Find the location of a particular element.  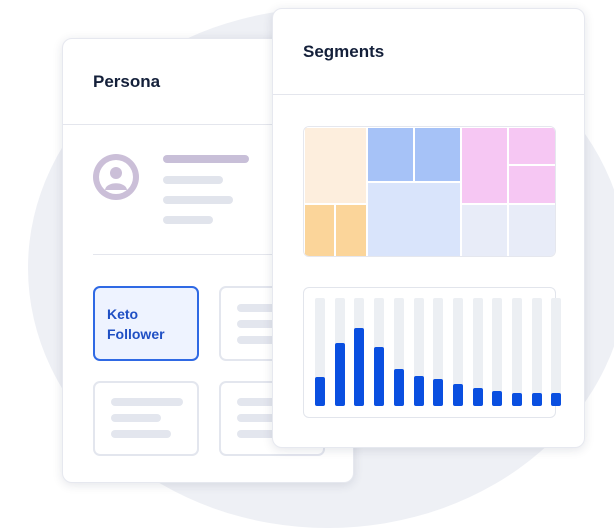

segments-bar-chart is located at coordinates (432, 352).